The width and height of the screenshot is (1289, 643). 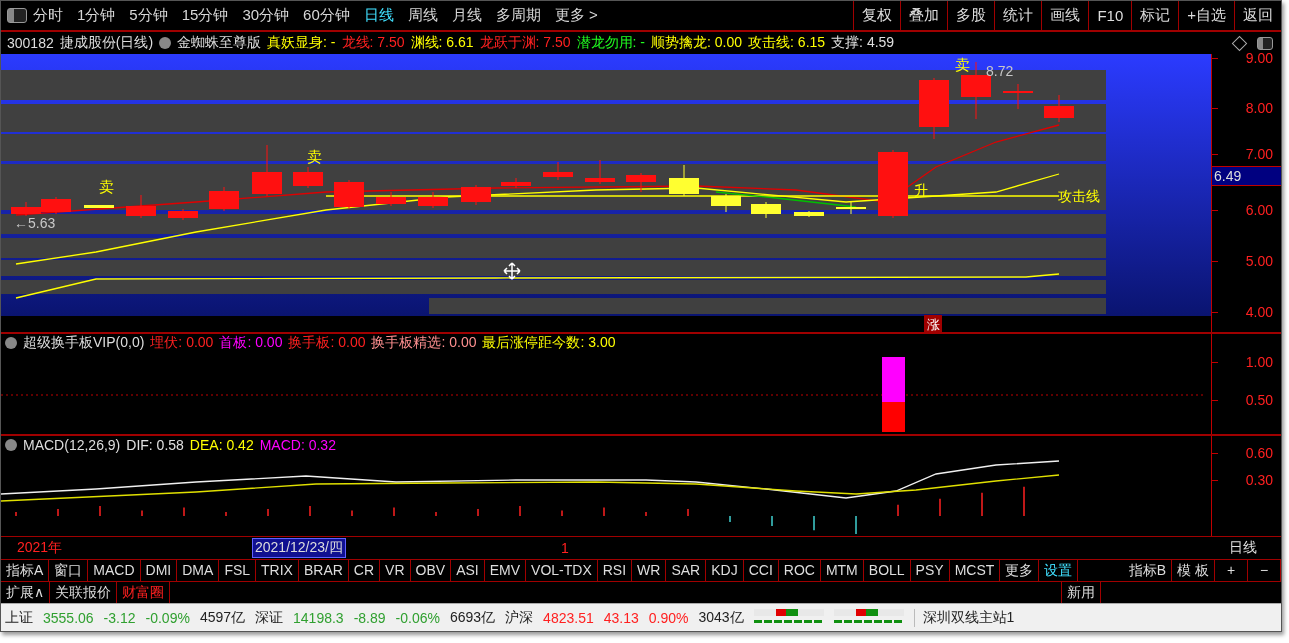 What do you see at coordinates (1059, 570) in the screenshot?
I see `indicator-tab: 设置` at bounding box center [1059, 570].